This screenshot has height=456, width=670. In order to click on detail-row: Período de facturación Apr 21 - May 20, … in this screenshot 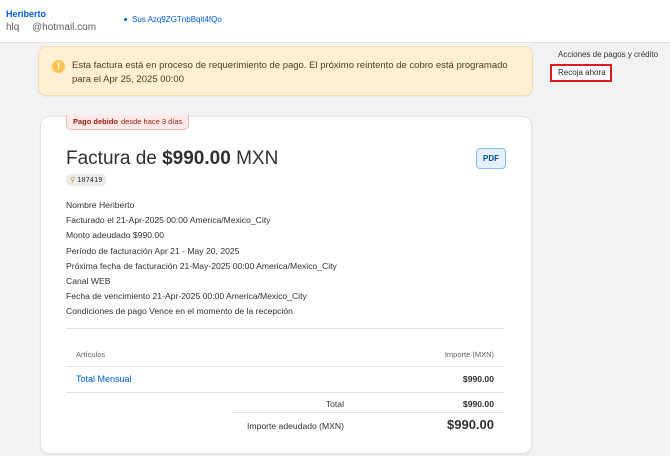, I will do `click(201, 251)`.